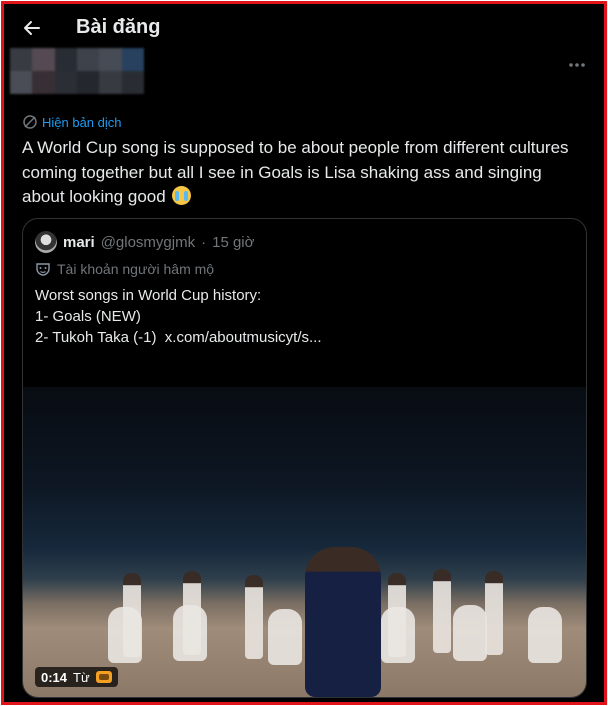 The height and width of the screenshot is (706, 608). Describe the element at coordinates (118, 27) in the screenshot. I see `page-title: Bài đăng` at that location.